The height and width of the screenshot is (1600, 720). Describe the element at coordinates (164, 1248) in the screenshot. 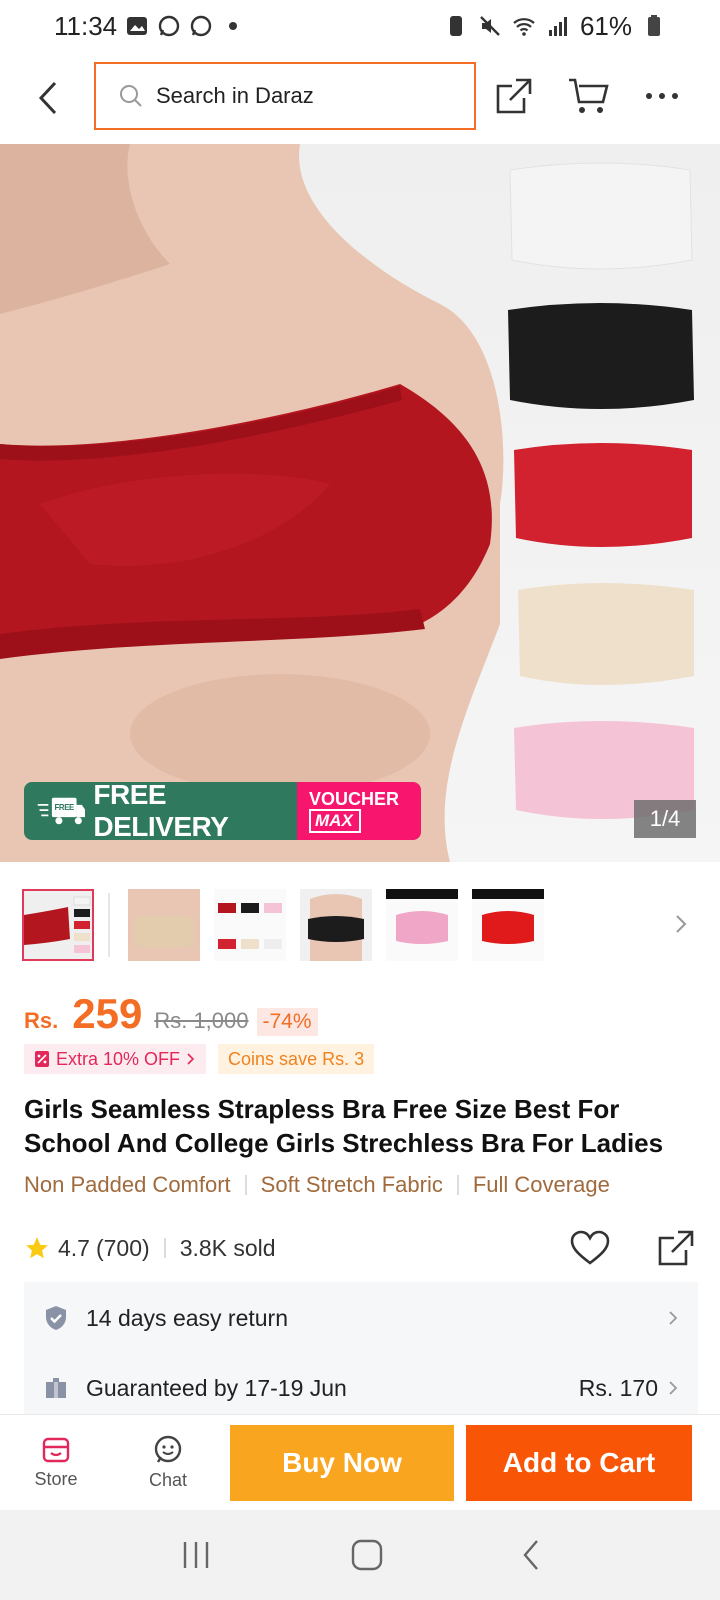

I see `rating-divider` at that location.